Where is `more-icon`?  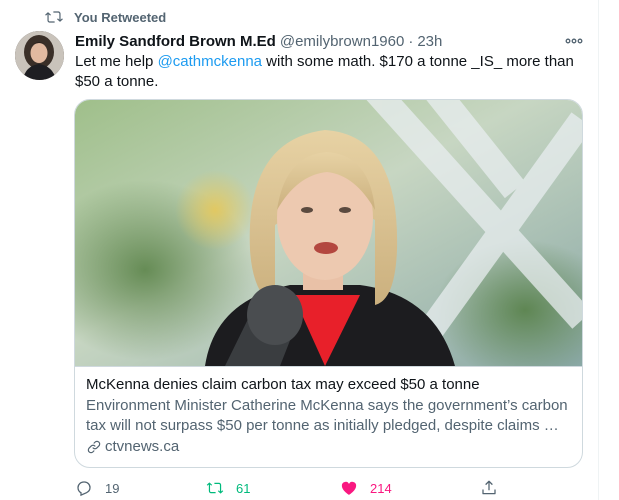
more-icon is located at coordinates (574, 41).